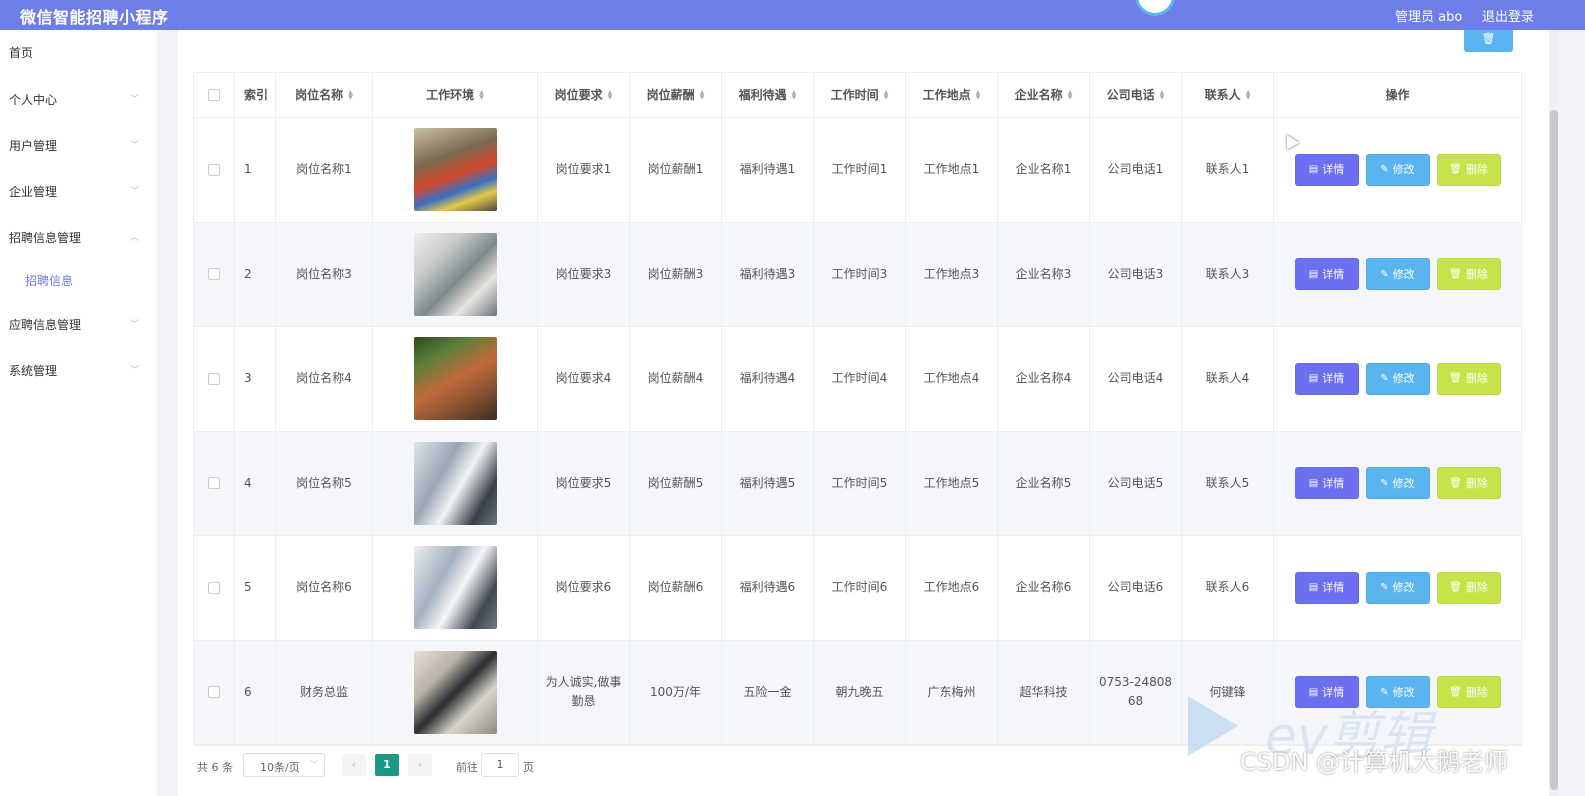  What do you see at coordinates (1213, 726) in the screenshot?
I see `play-logo-icon` at bounding box center [1213, 726].